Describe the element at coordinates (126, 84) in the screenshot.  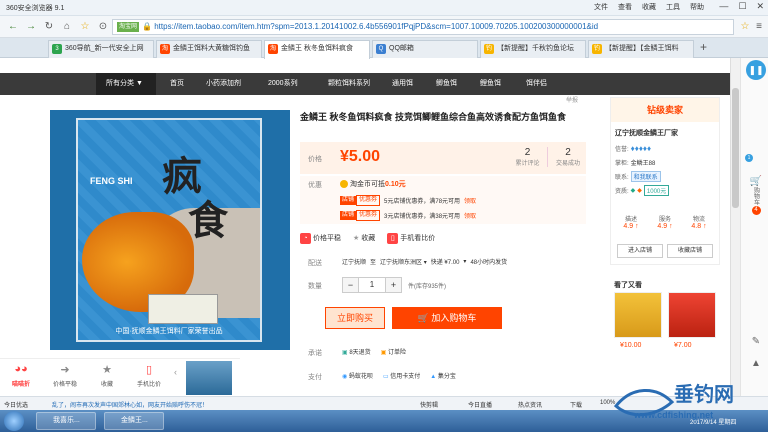
I see `all-categories-dropdown: 所有分类 ▼` at that location.